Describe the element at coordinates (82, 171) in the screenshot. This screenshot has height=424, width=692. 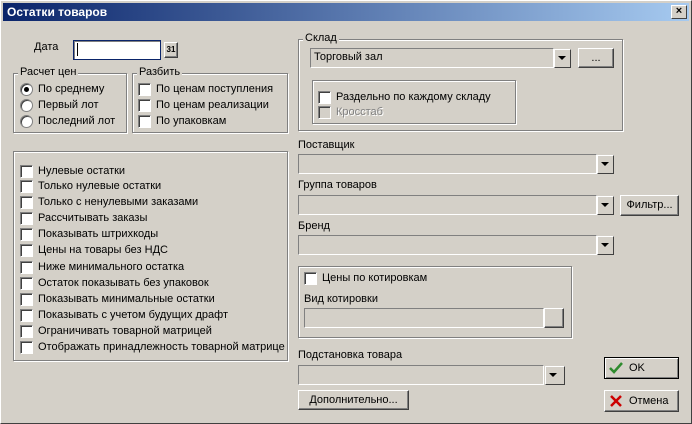
I see `checkbox-label: Нулевые остатки` at that location.